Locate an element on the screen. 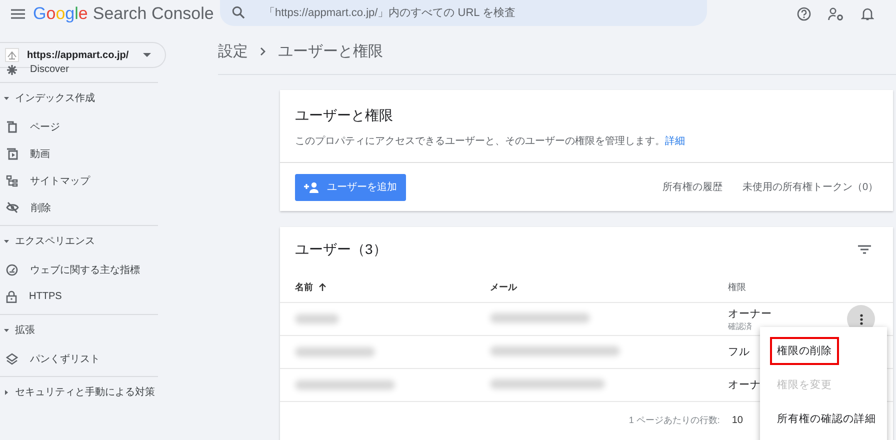 This screenshot has height=440, width=896. bell-icon is located at coordinates (867, 14).